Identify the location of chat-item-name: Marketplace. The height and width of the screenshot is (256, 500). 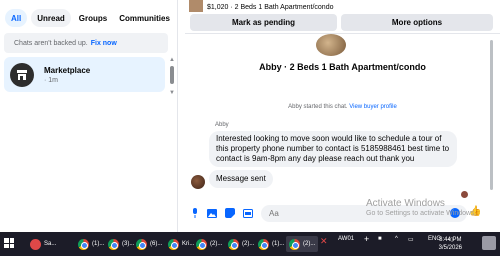
(67, 70).